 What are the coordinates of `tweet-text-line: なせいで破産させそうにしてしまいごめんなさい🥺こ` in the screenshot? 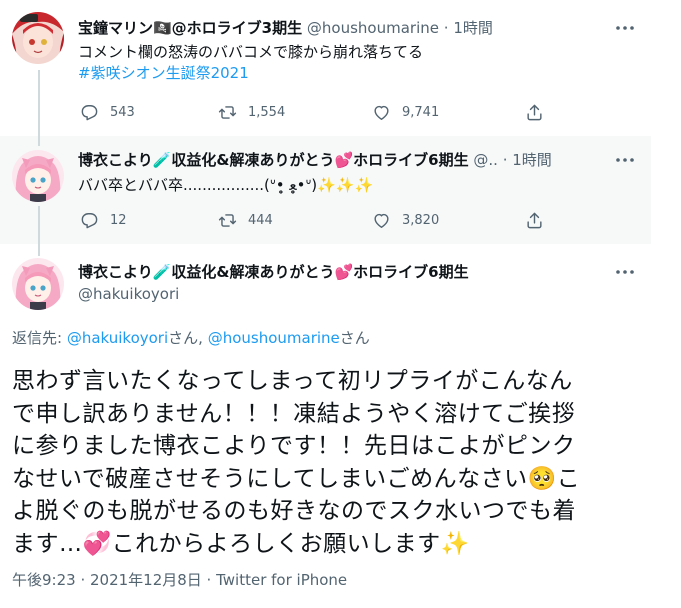 It's located at (296, 478).